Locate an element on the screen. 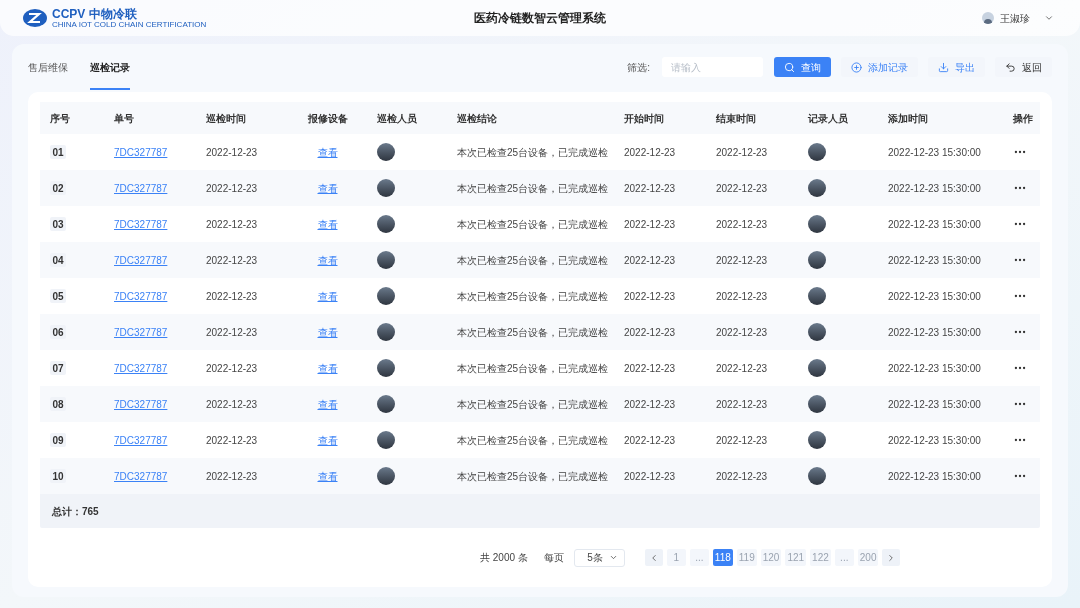 This screenshot has width=1080, height=608. row-index: 03 is located at coordinates (58, 224).